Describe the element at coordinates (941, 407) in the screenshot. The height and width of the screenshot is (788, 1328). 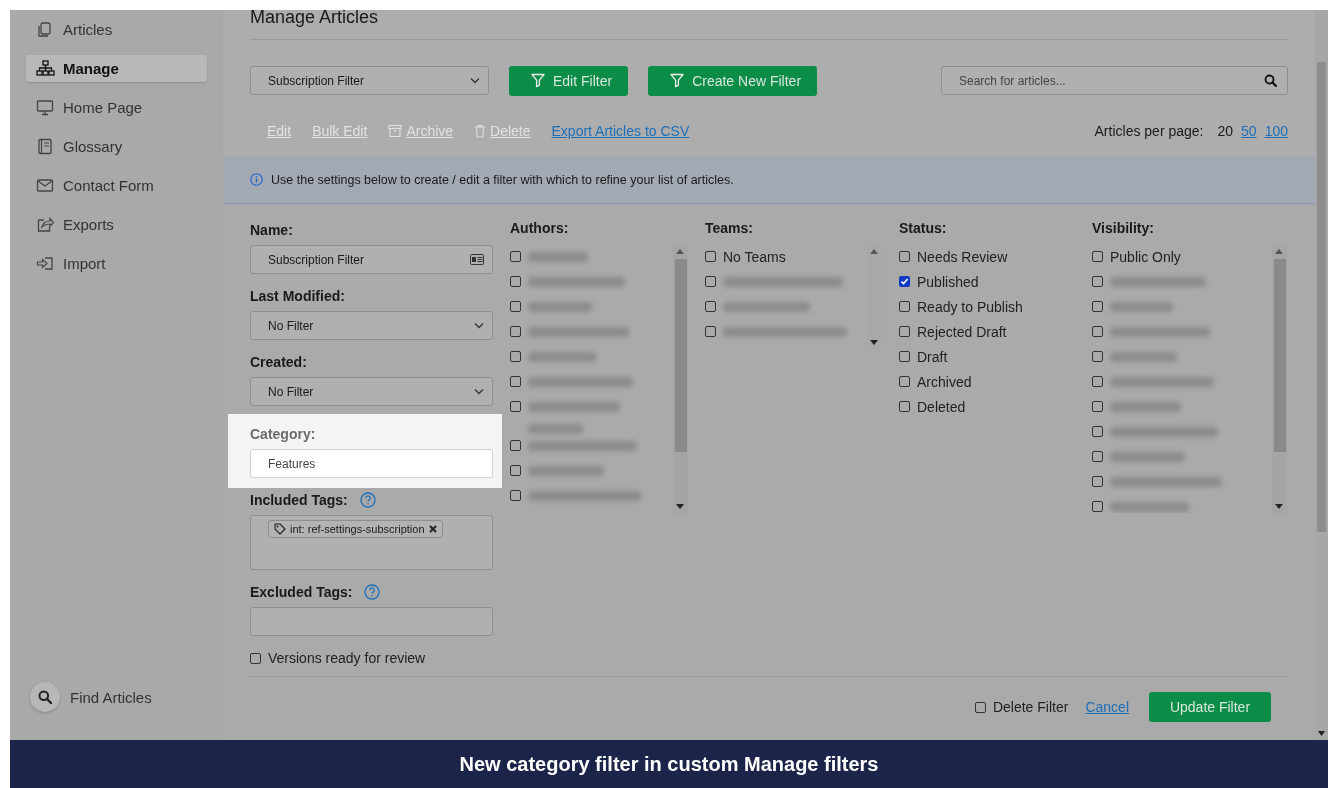
I see `option-label: Deleted` at that location.